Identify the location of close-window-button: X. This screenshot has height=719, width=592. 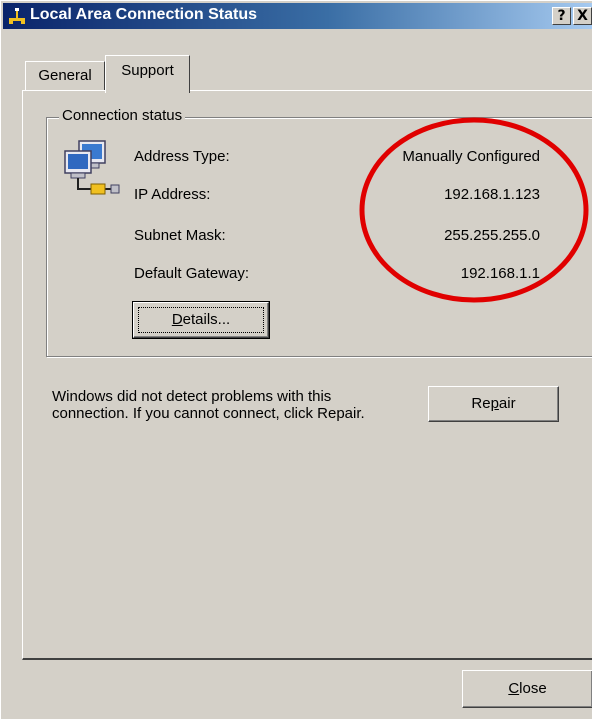
(582, 16).